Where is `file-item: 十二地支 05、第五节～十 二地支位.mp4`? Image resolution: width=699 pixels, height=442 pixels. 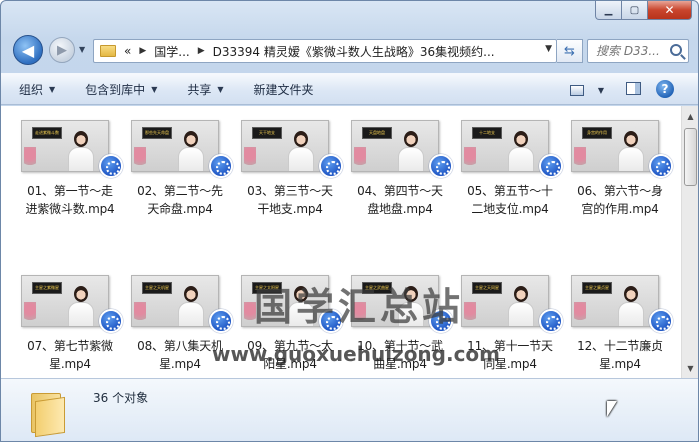
file-item: 十二地支 05、第五节～十 二地支位.mp4 is located at coordinates (509, 171).